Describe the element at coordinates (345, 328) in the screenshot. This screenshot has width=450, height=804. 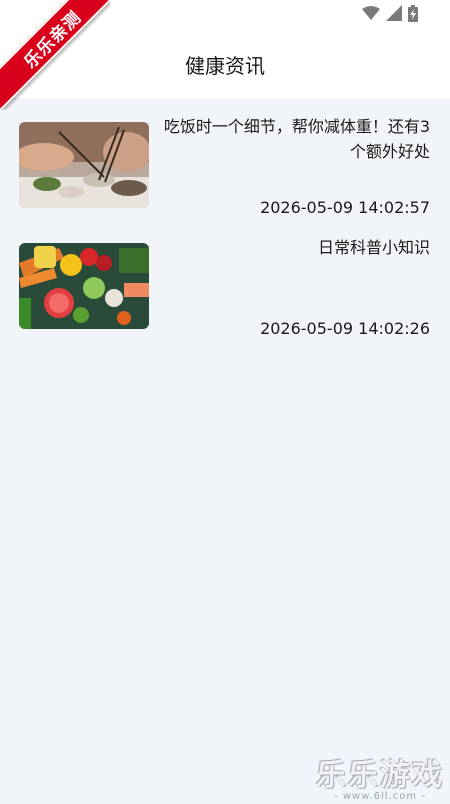
I see `news-timestamp: 2026-05-09 14:02:26` at that location.